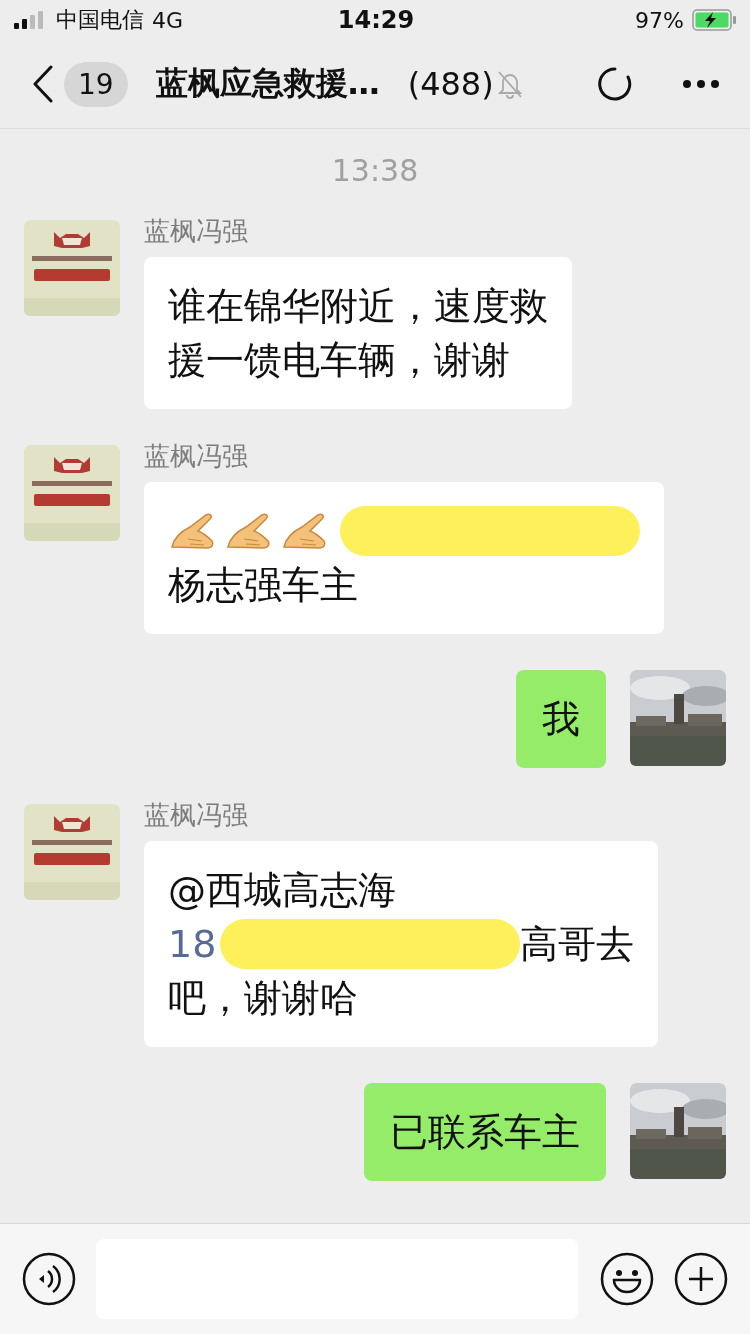  I want to click on message-text: 吧，谢谢哈, so click(263, 998).